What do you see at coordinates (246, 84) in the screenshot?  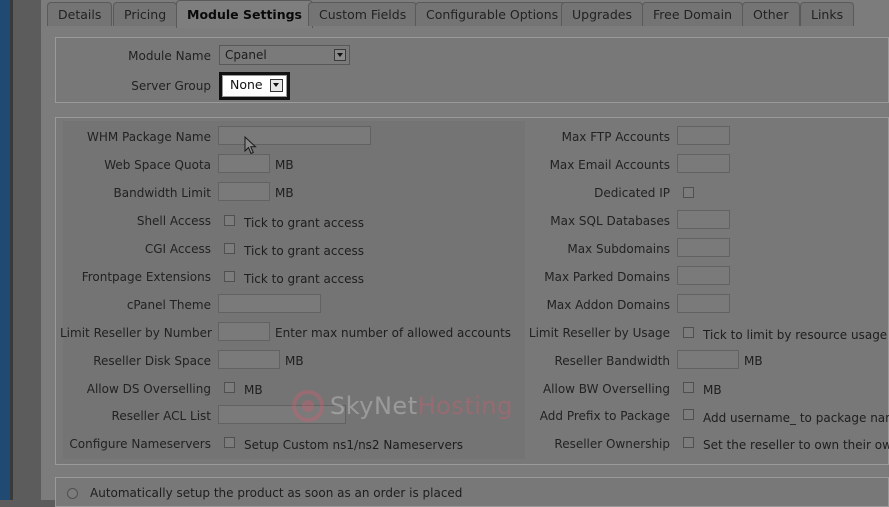 I see `server-group-value: None` at bounding box center [246, 84].